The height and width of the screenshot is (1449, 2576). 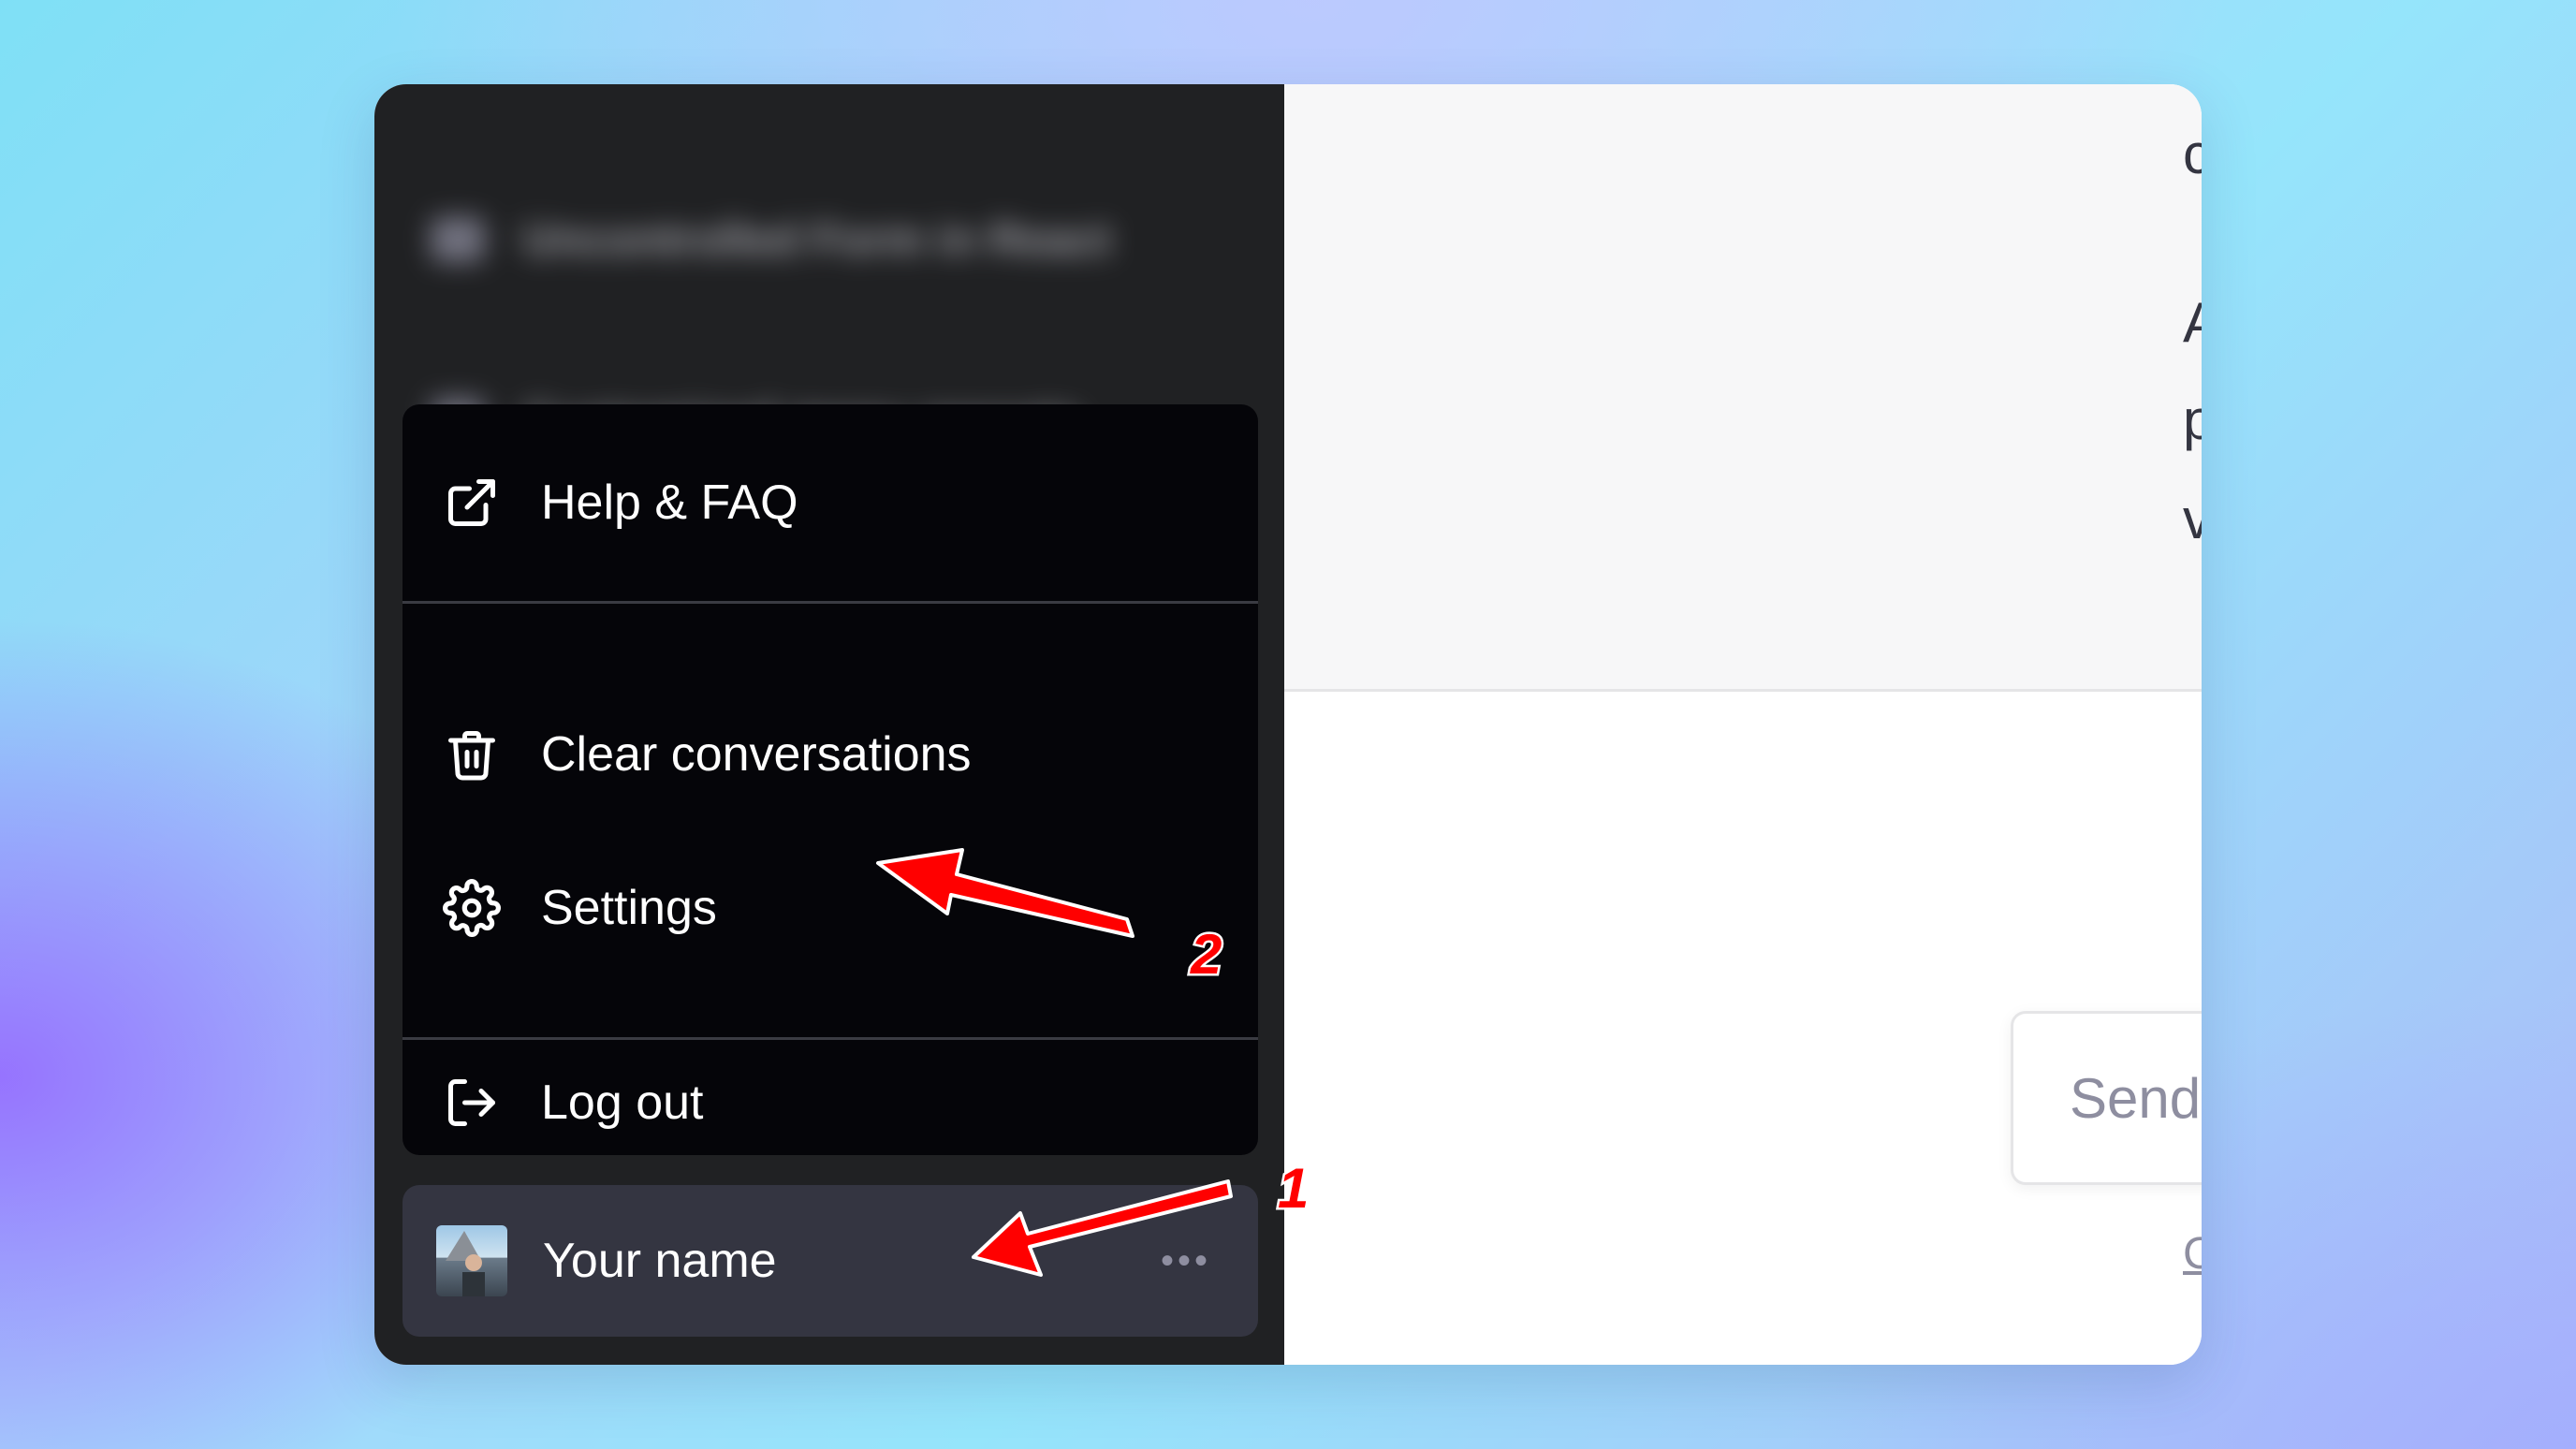 I want to click on avatar, so click(x=471, y=1260).